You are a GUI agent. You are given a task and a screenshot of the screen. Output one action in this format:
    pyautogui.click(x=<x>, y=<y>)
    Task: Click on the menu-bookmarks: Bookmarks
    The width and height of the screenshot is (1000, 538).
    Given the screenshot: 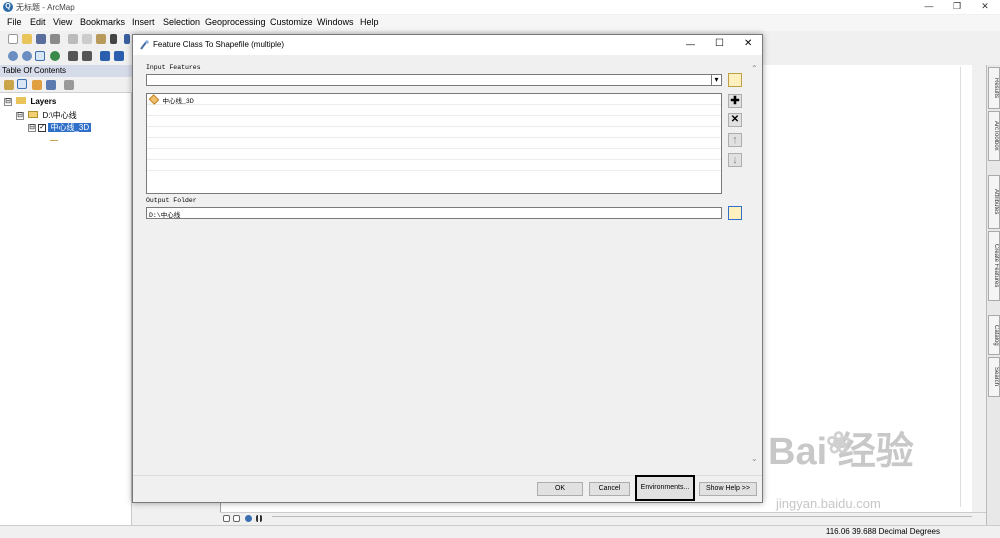 What is the action you would take?
    pyautogui.click(x=102, y=22)
    